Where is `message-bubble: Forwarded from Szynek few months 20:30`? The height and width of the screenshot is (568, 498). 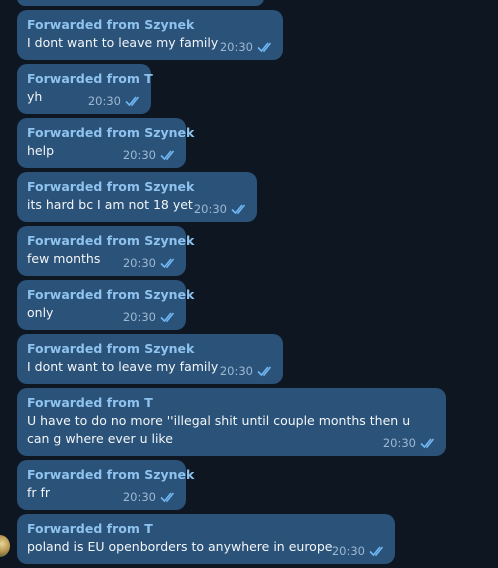
message-bubble: Forwarded from Szynek few months 20:30 is located at coordinates (105, 251).